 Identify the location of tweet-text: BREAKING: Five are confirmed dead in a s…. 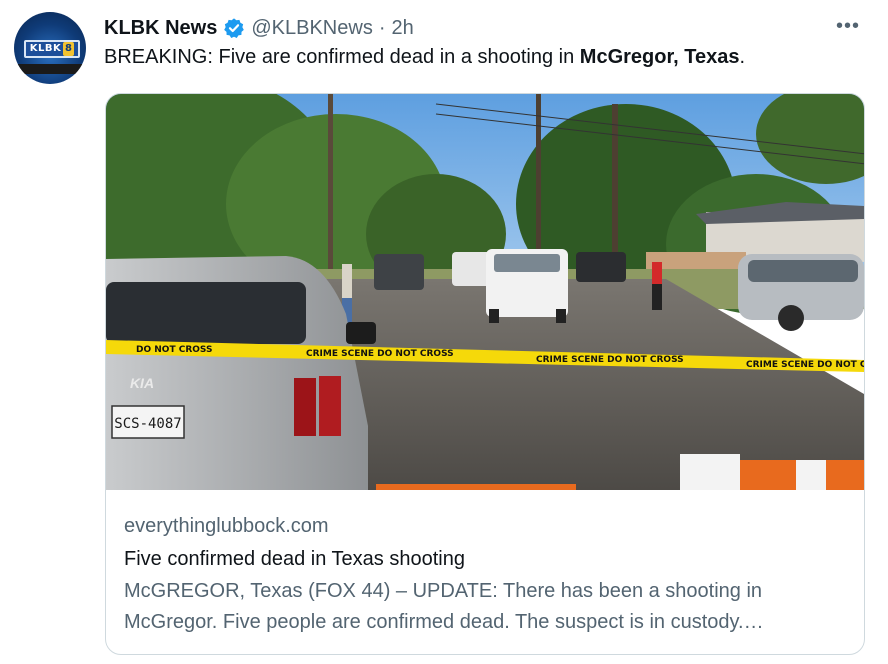
(425, 57).